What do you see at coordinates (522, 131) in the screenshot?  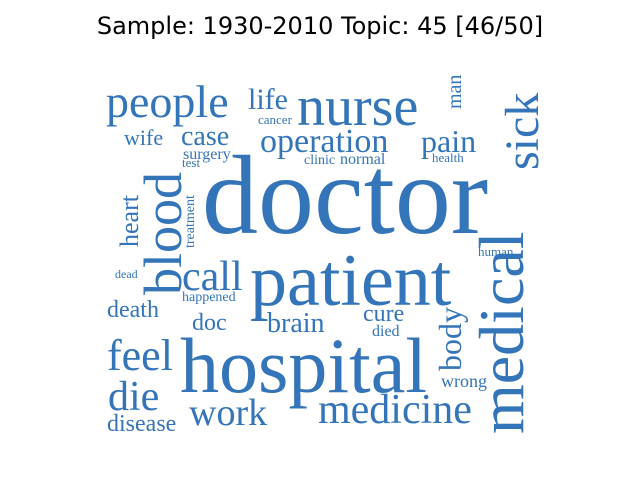 I see `word-sick: sick` at bounding box center [522, 131].